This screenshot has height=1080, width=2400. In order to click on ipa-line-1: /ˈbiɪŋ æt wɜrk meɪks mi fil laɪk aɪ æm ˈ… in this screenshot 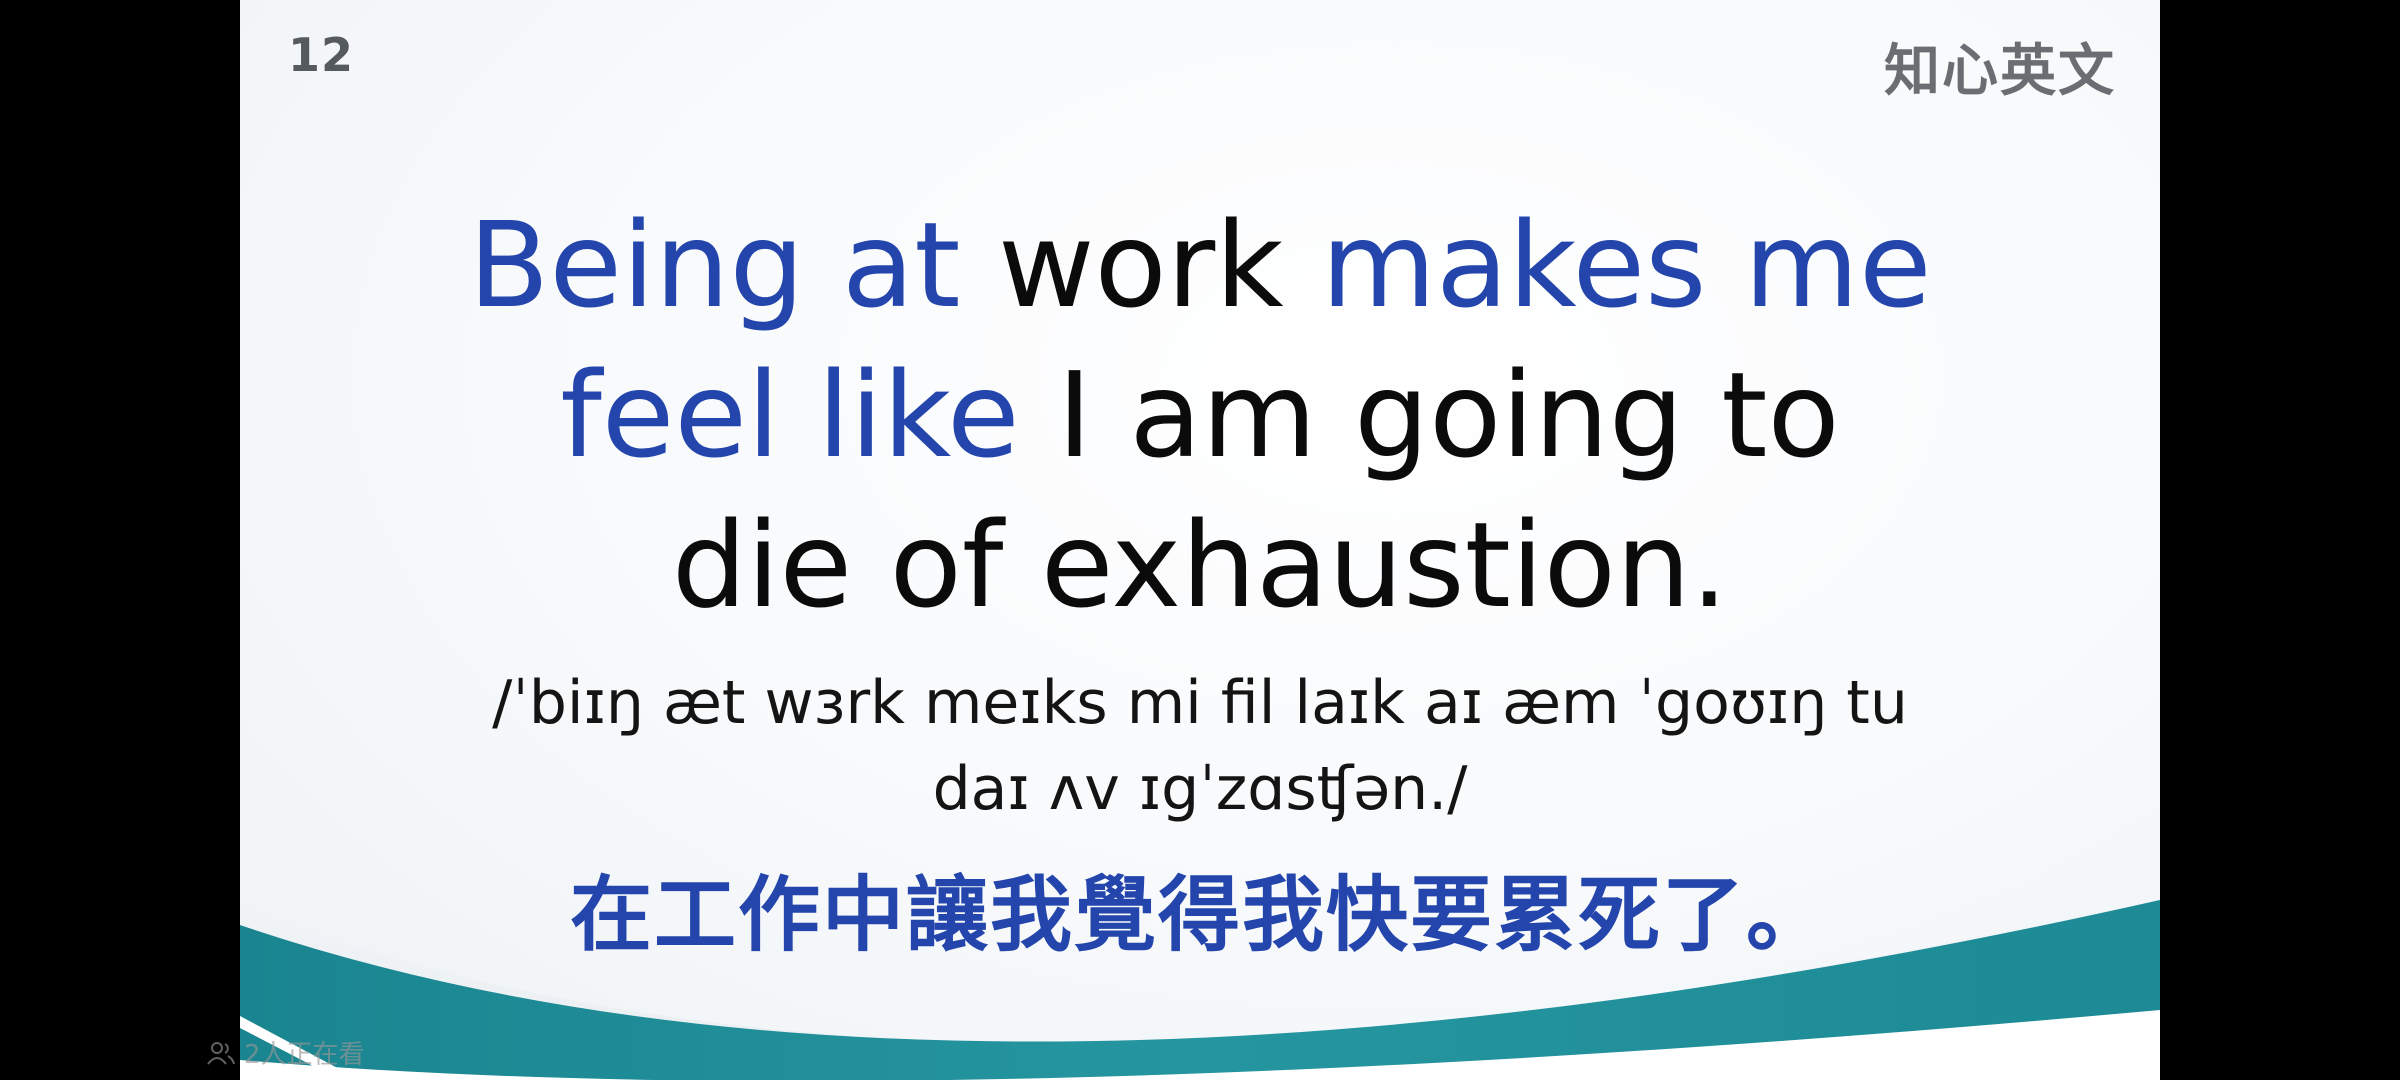, I will do `click(1200, 703)`.